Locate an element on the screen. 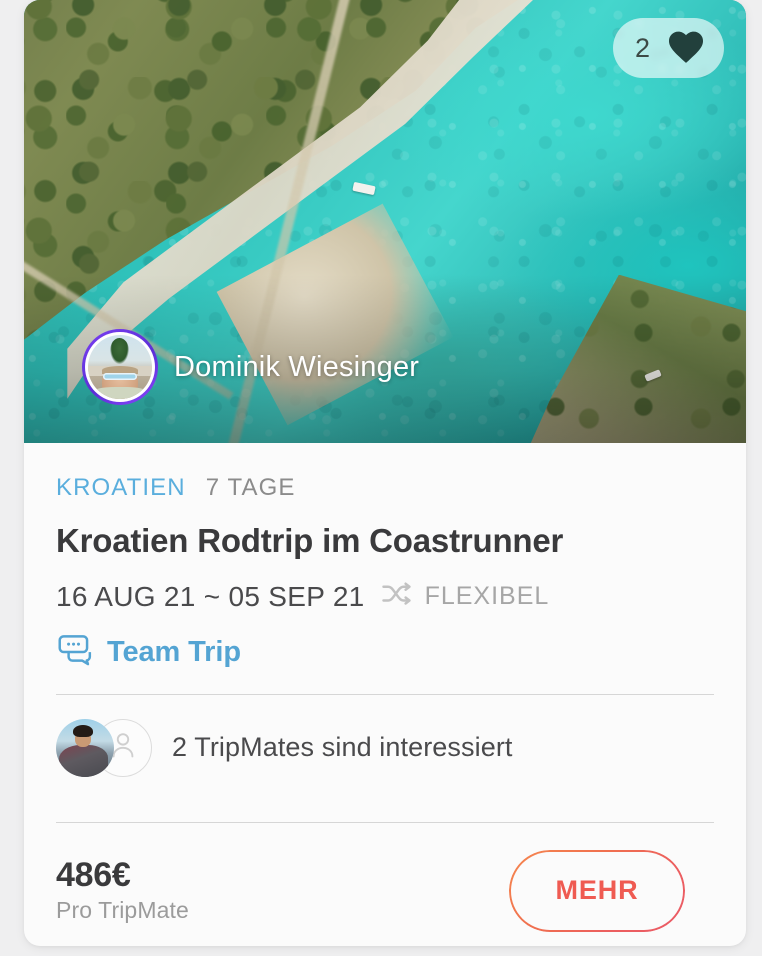  avatar-shirt is located at coordinates (120, 393).